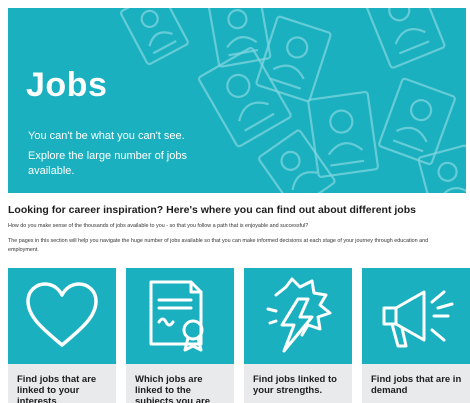 The width and height of the screenshot is (470, 403). I want to click on card-in-demand: Find jobs that are in demand, so click(416, 335).